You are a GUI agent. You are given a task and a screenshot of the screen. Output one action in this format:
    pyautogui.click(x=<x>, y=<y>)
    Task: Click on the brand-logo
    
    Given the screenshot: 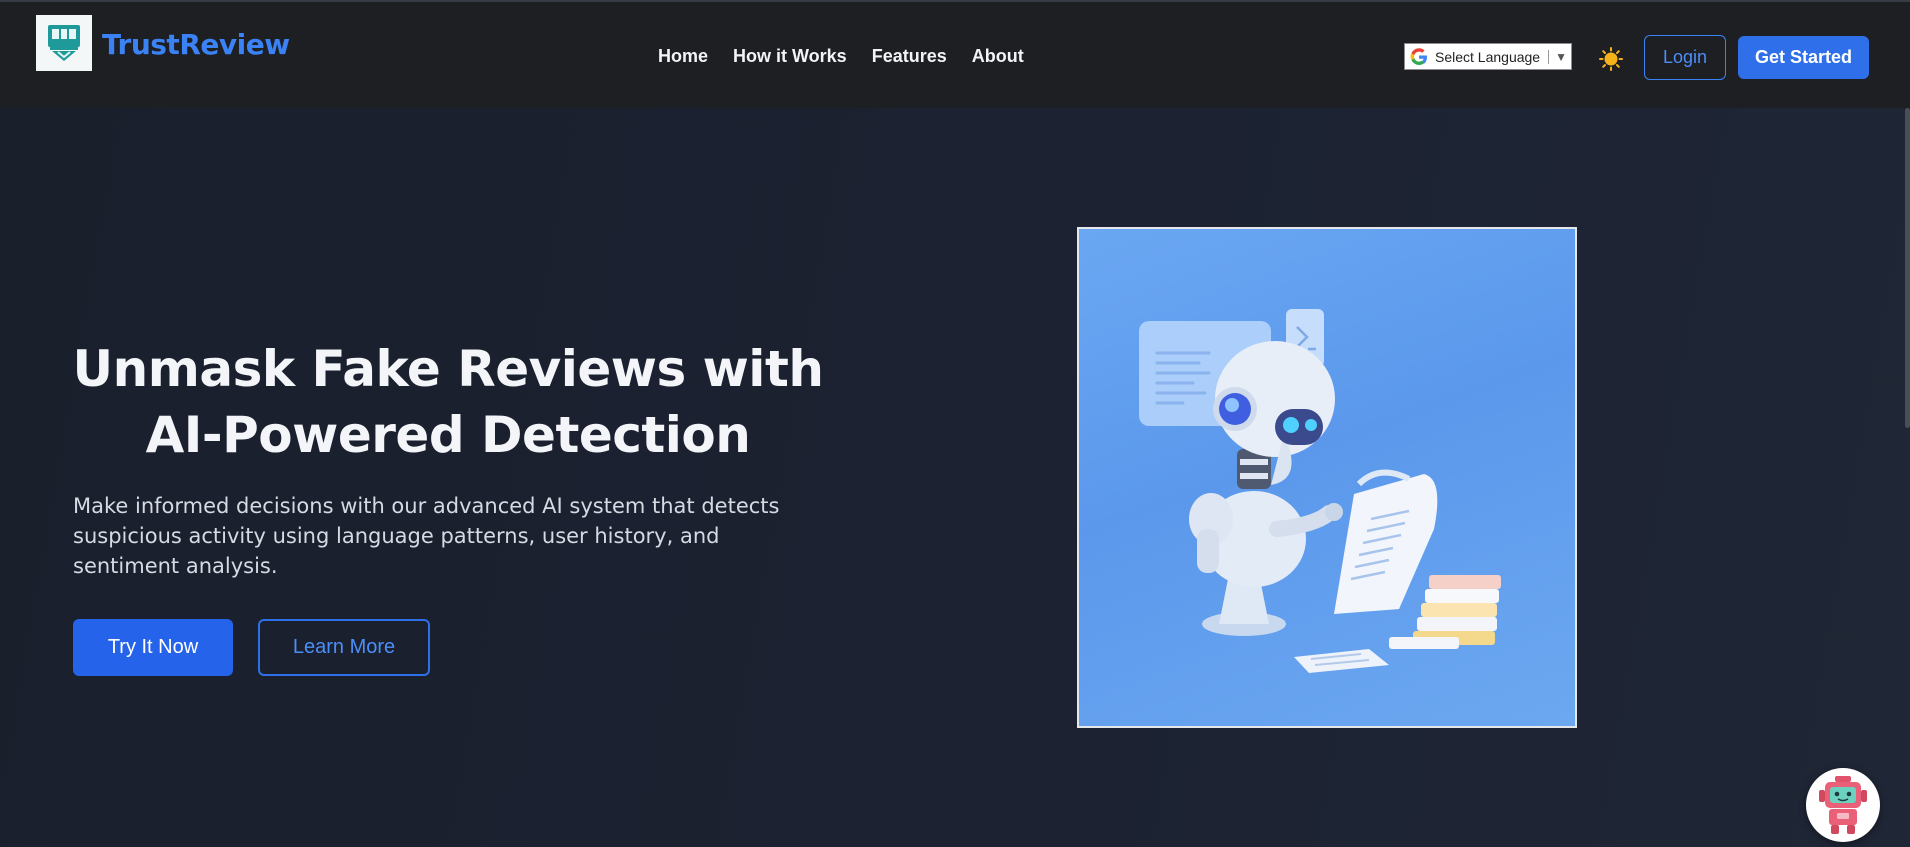 What is the action you would take?
    pyautogui.click(x=64, y=43)
    